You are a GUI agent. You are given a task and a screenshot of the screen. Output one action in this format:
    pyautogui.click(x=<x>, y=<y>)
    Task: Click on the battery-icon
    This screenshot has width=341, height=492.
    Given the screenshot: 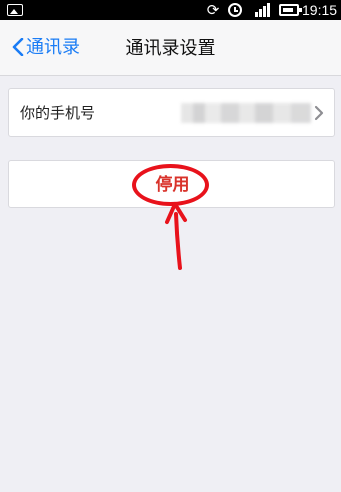 What is the action you would take?
    pyautogui.click(x=290, y=10)
    